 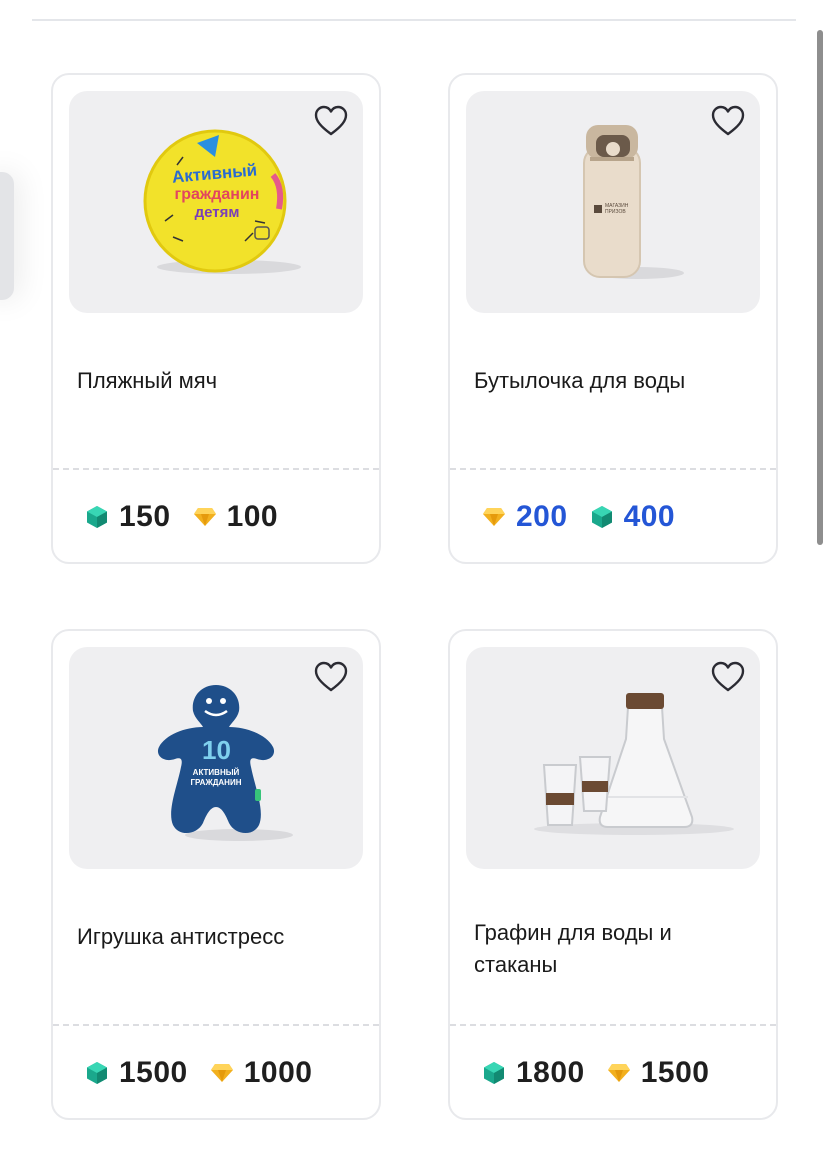 What do you see at coordinates (613, 758) in the screenshot?
I see `product-image` at bounding box center [613, 758].